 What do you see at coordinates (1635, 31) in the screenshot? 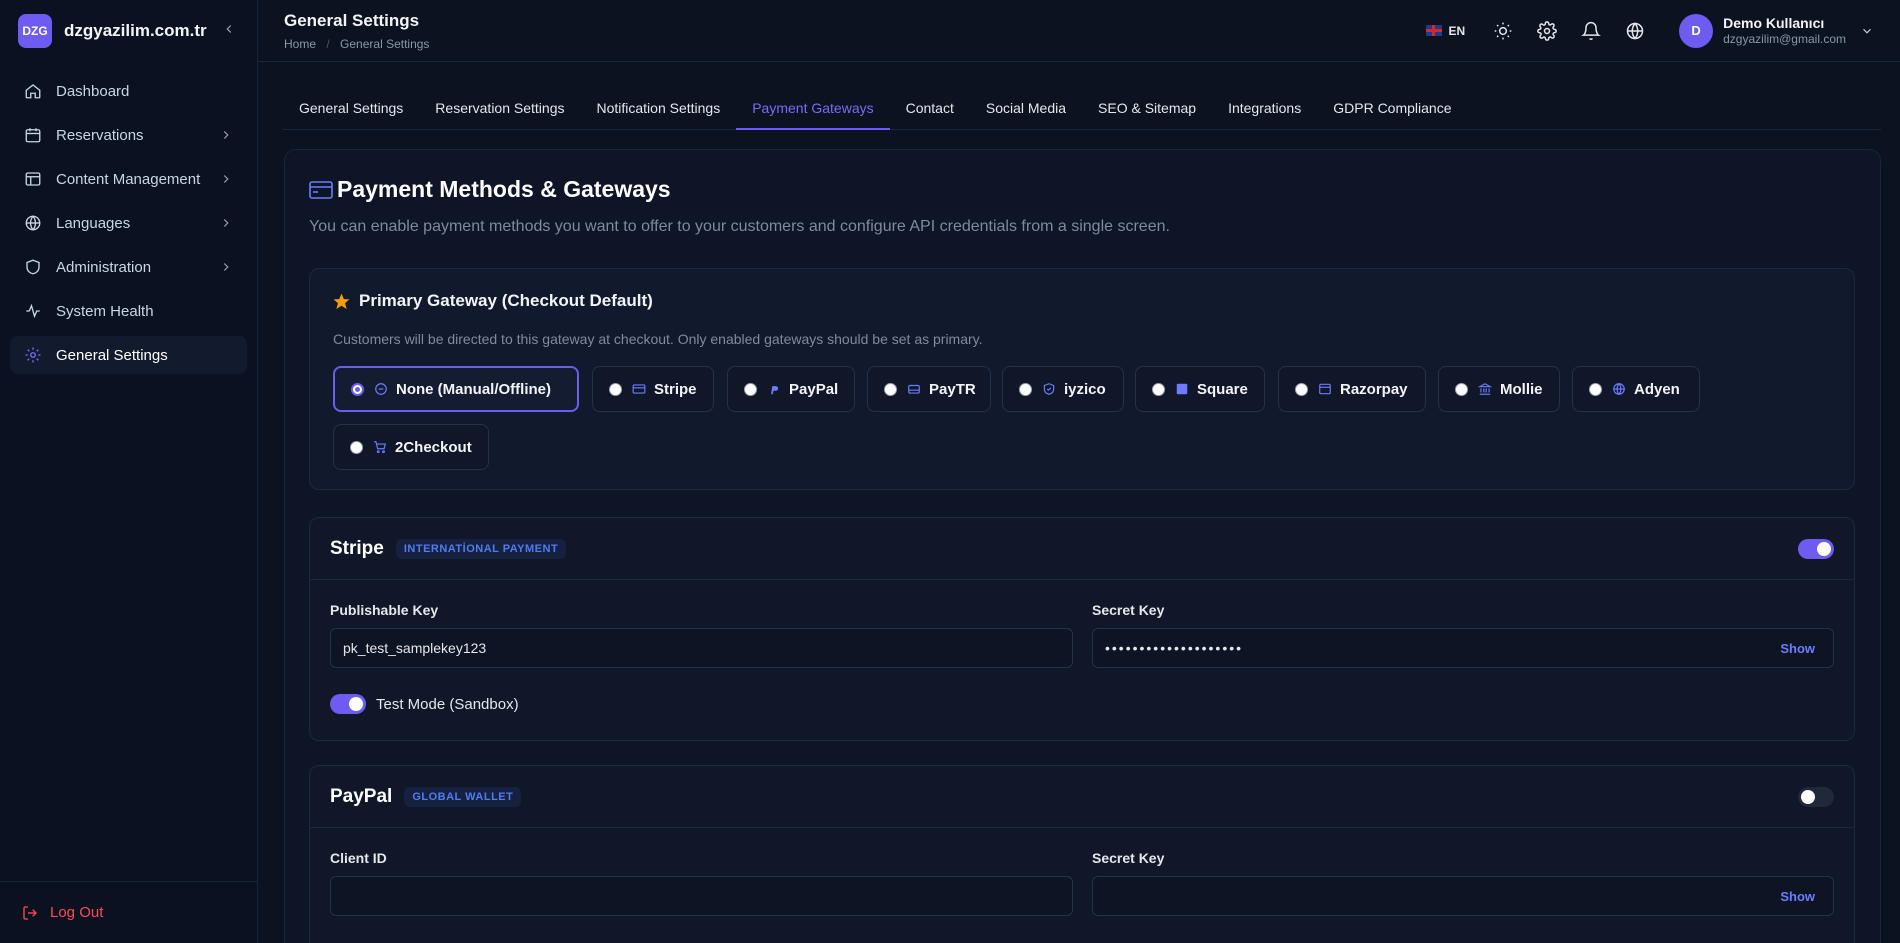
I see `globe-icon` at bounding box center [1635, 31].